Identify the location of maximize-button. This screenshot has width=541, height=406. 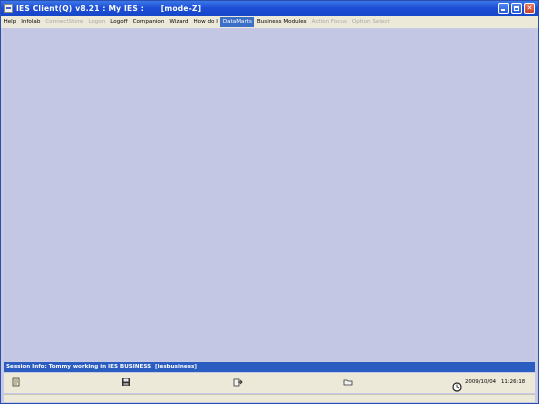
(516, 8).